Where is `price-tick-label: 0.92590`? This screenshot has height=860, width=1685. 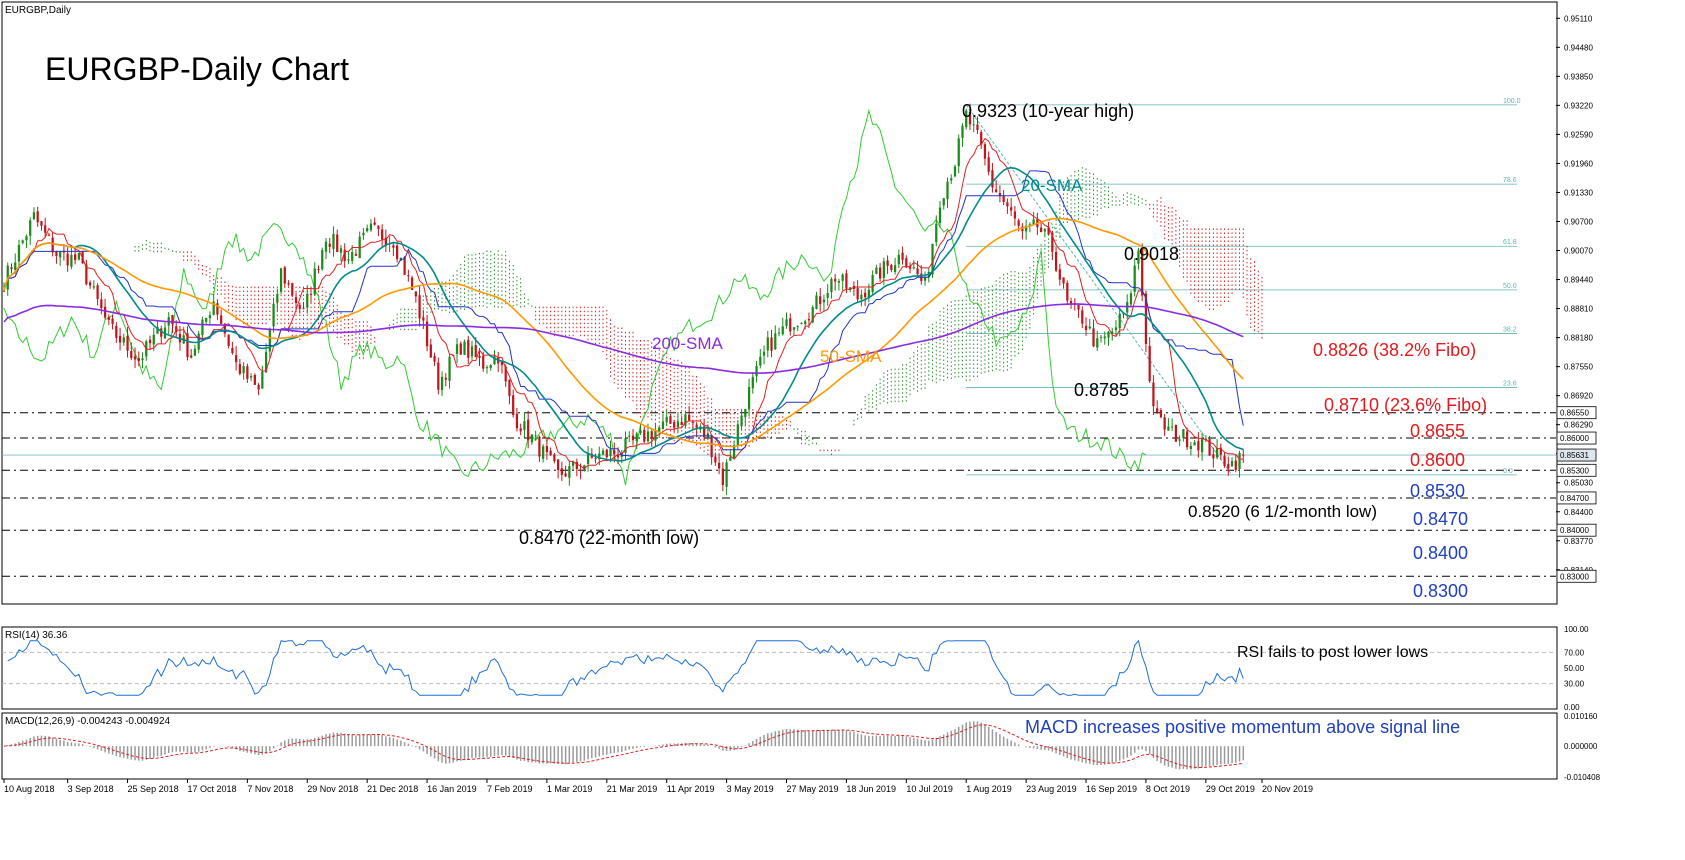 price-tick-label: 0.92590 is located at coordinates (1578, 134).